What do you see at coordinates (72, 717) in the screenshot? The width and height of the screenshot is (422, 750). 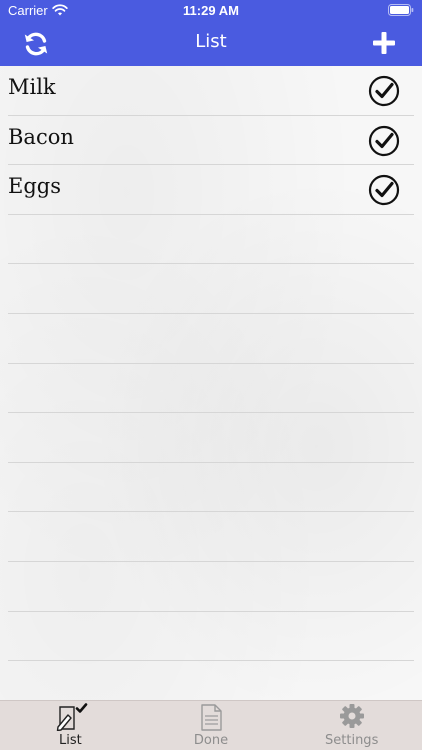 I see `pencil-check-icon` at bounding box center [72, 717].